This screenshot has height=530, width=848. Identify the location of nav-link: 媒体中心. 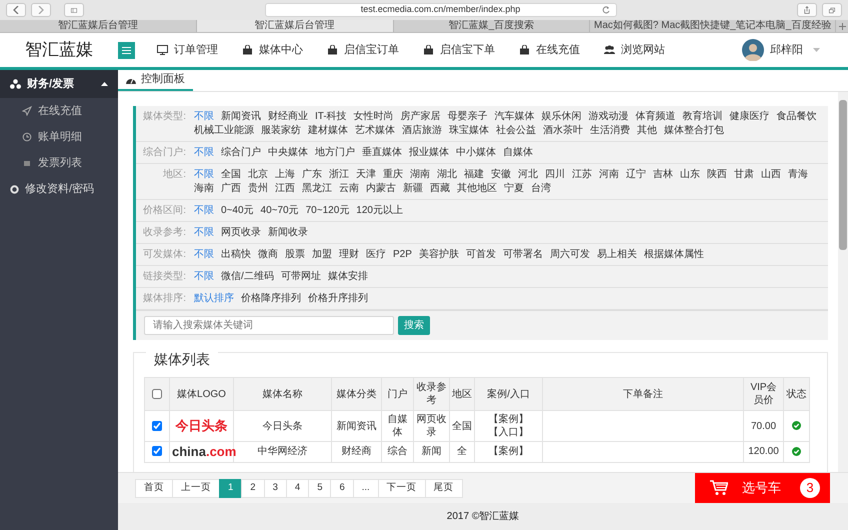
(272, 50).